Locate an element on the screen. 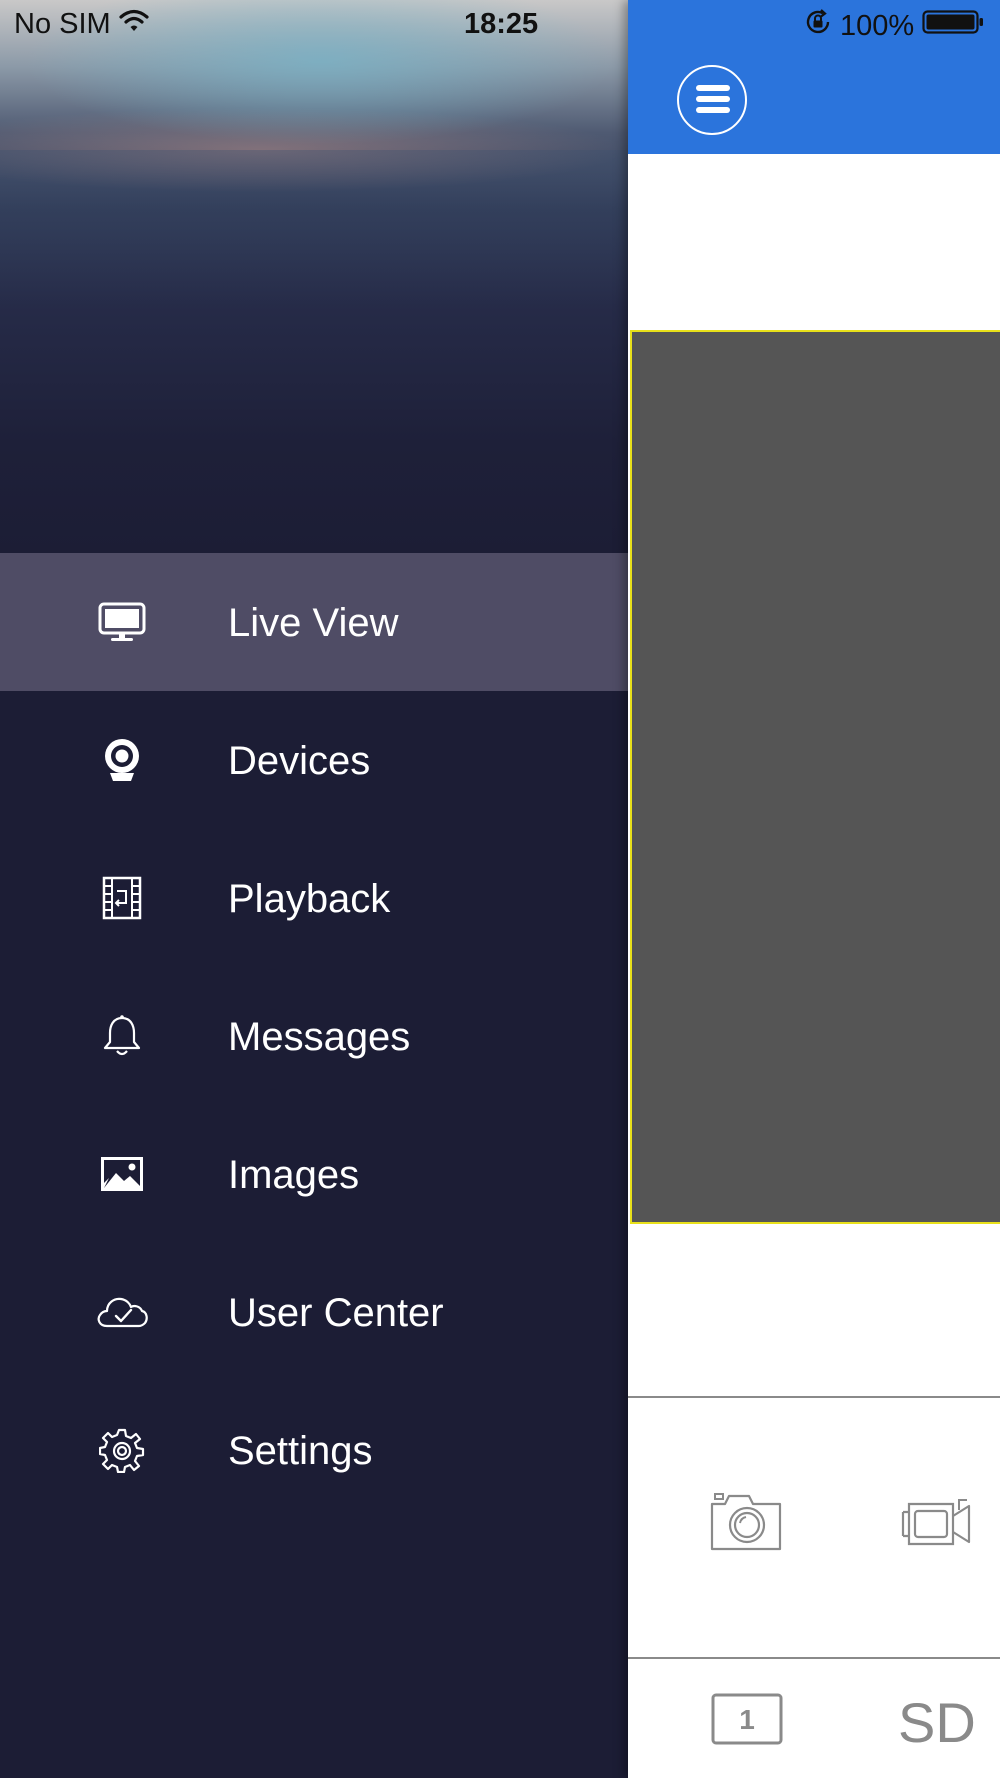 The image size is (1000, 1778). status-right-group: 100% is located at coordinates (894, 26).